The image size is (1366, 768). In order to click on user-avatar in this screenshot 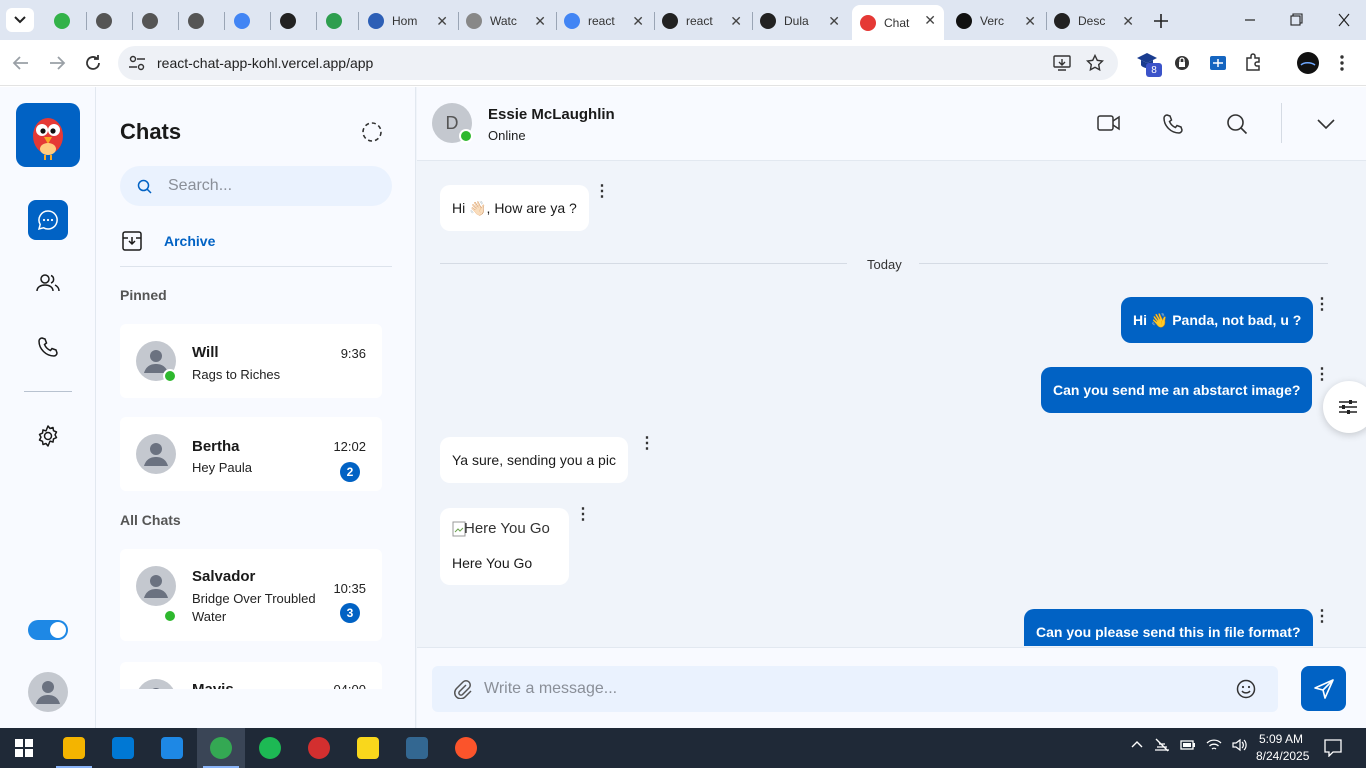, I will do `click(48, 692)`.